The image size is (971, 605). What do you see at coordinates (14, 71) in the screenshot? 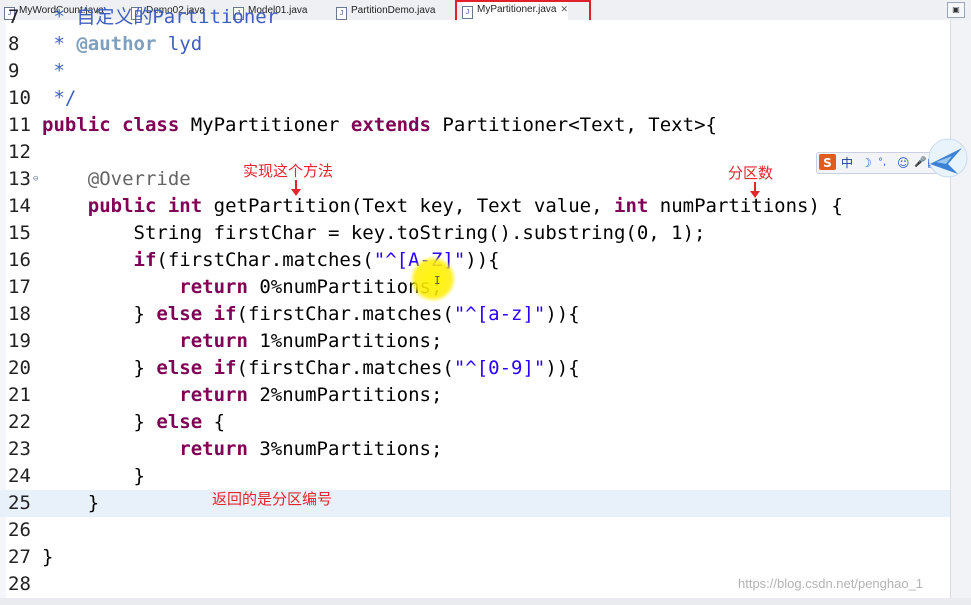
I see `line-number: 9` at bounding box center [14, 71].